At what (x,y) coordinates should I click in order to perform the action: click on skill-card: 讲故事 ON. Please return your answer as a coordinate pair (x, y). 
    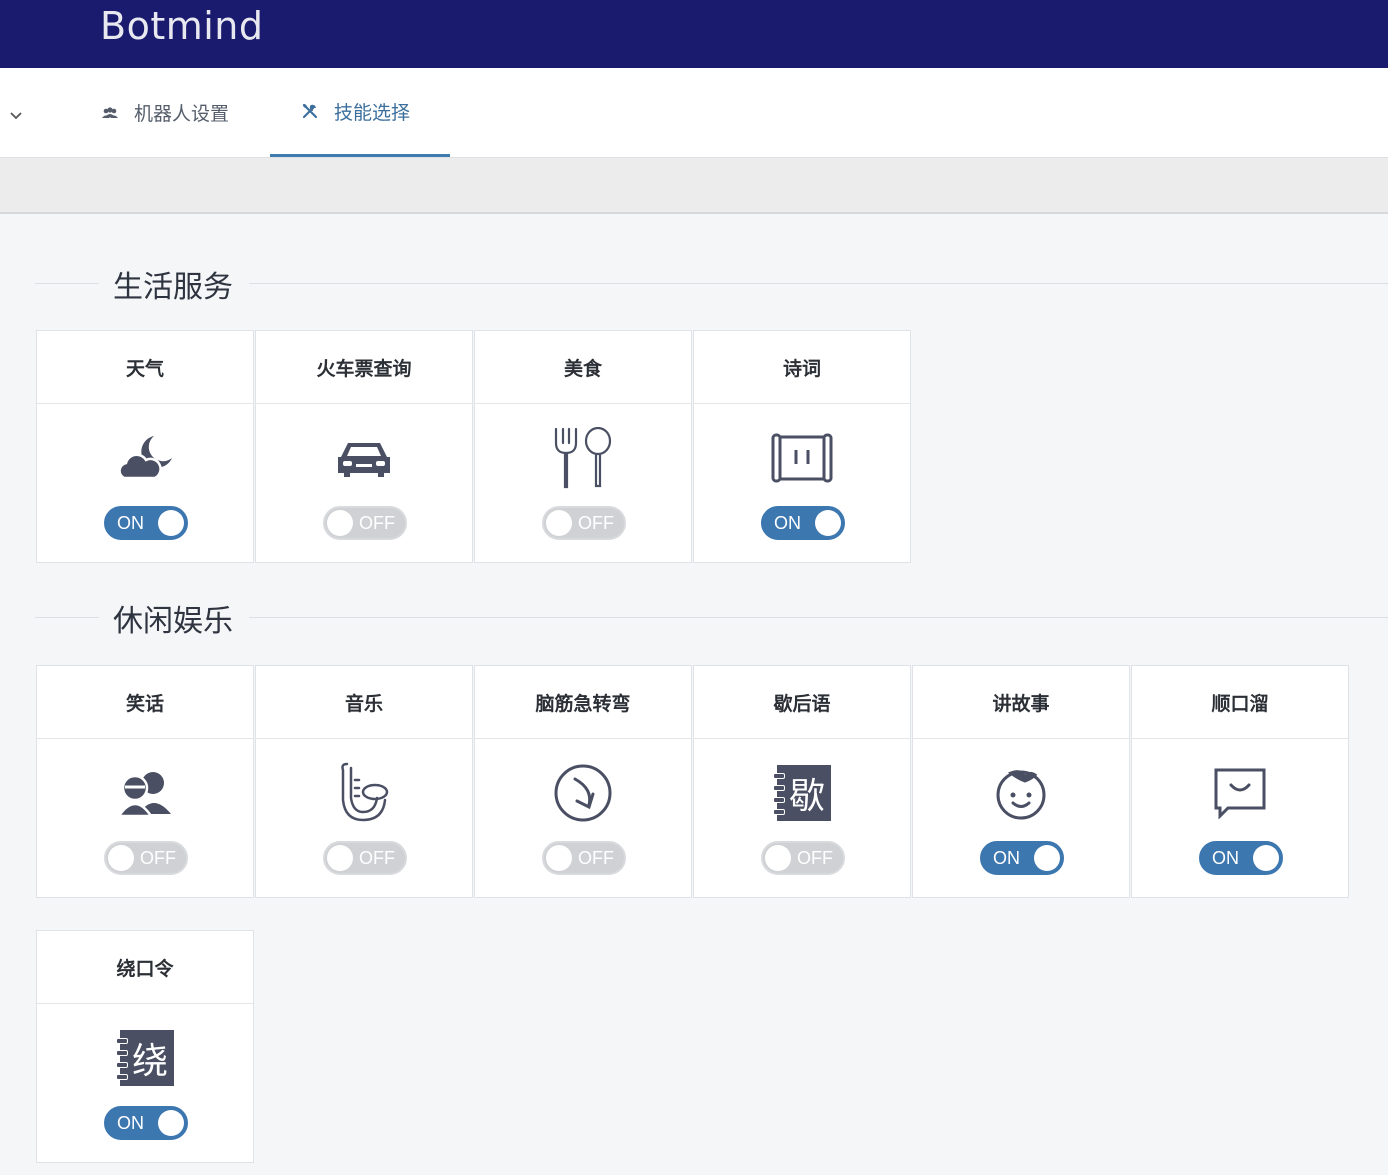
    Looking at the image, I should click on (1021, 781).